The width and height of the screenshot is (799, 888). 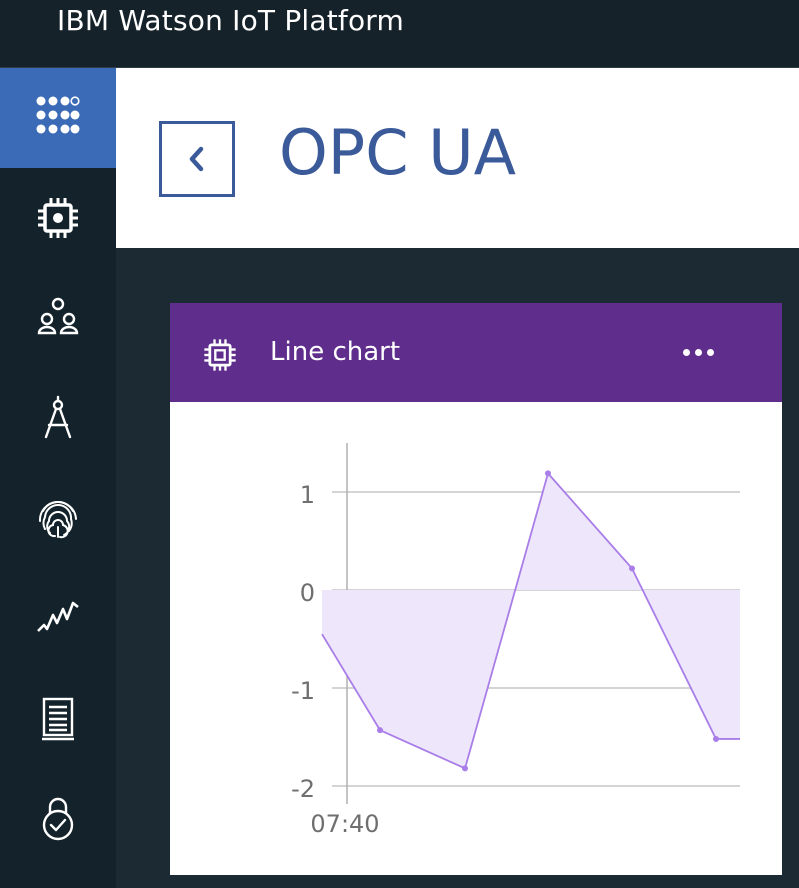 What do you see at coordinates (230, 20) in the screenshot?
I see `app-title: IBM Watson IoT Platform` at bounding box center [230, 20].